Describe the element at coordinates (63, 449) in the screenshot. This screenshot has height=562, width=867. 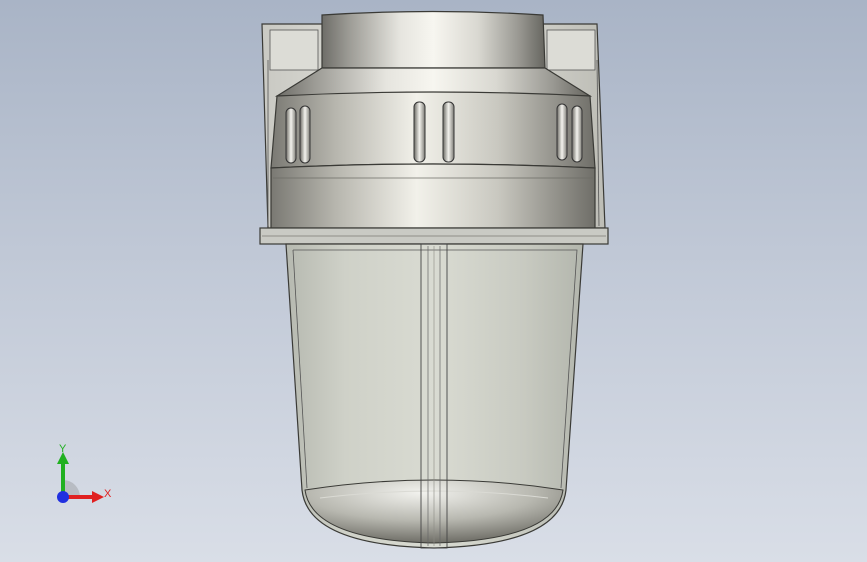
I see `y-axis-label: Y` at that location.